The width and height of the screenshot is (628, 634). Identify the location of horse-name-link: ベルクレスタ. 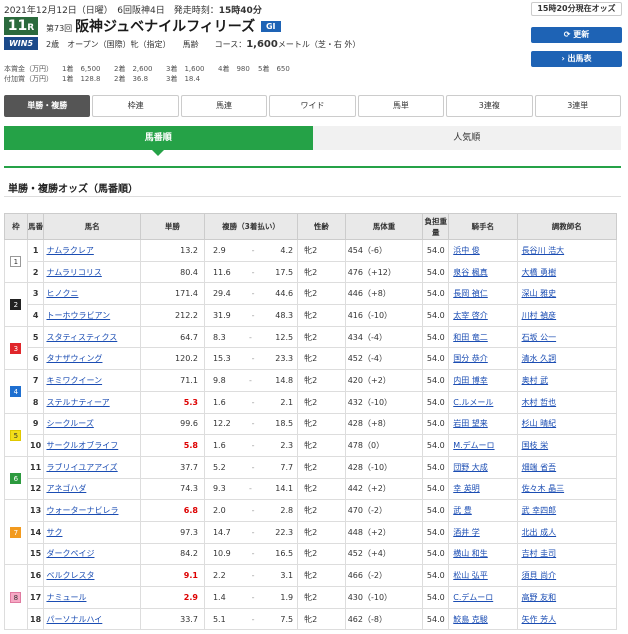
(70, 575).